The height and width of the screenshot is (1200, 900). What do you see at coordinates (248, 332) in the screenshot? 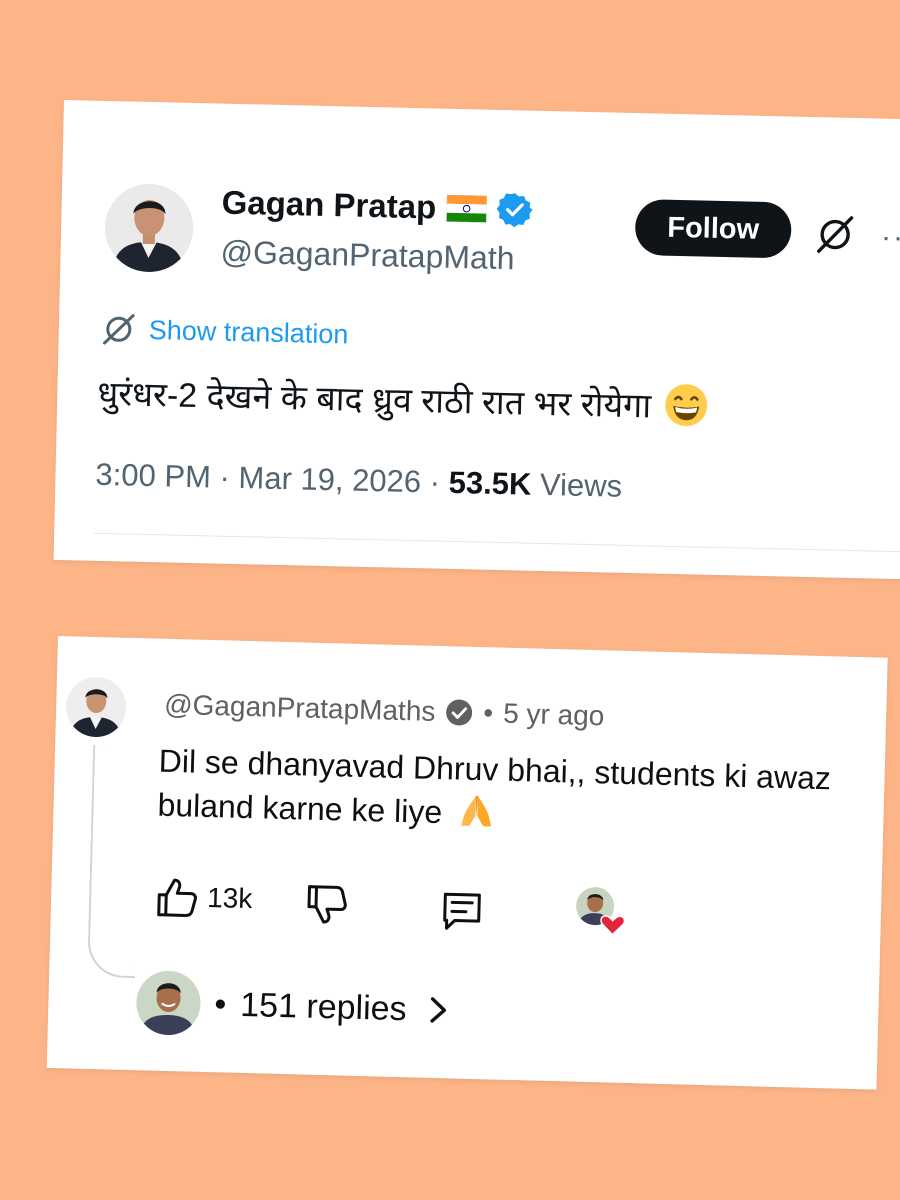
I see `show-translation-label: Show translation` at bounding box center [248, 332].